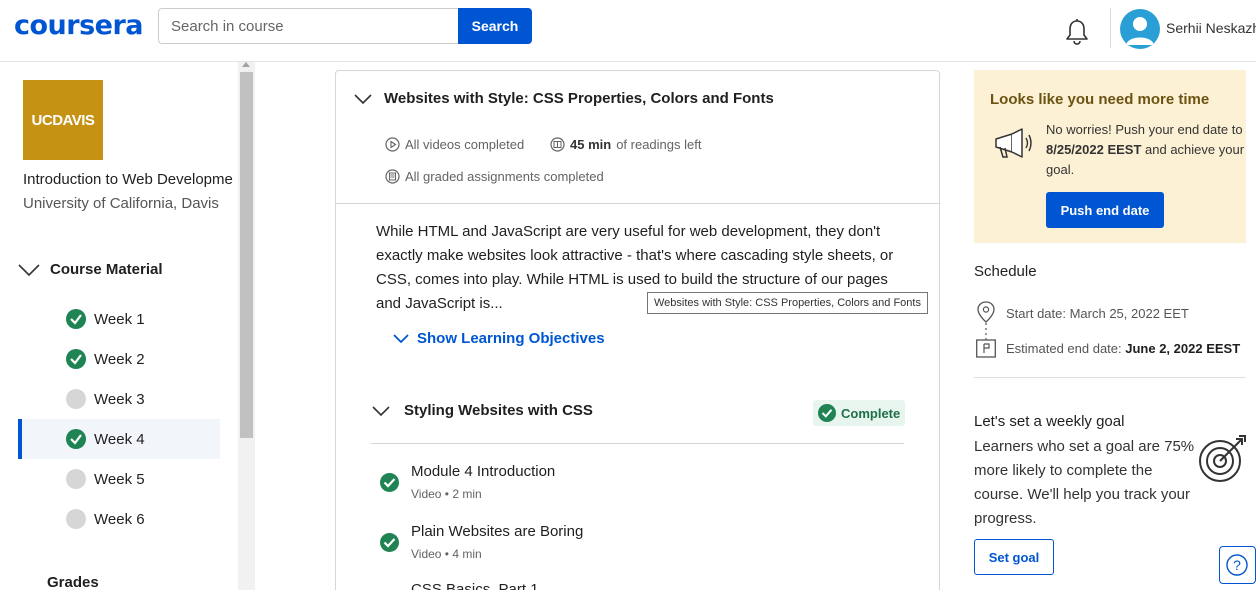  What do you see at coordinates (1049, 421) in the screenshot?
I see `weekly-goal-title: Let's set a weekly goal` at bounding box center [1049, 421].